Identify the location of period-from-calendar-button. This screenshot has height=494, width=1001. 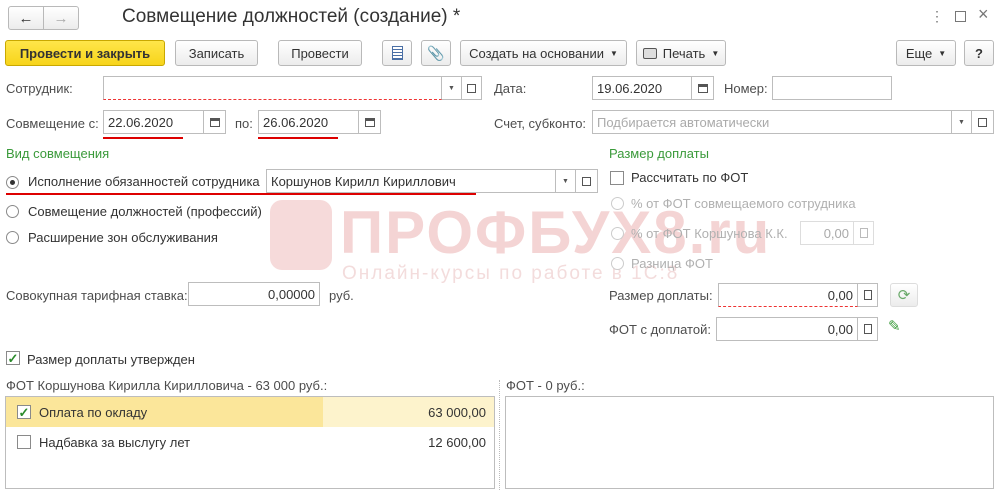
(215, 122).